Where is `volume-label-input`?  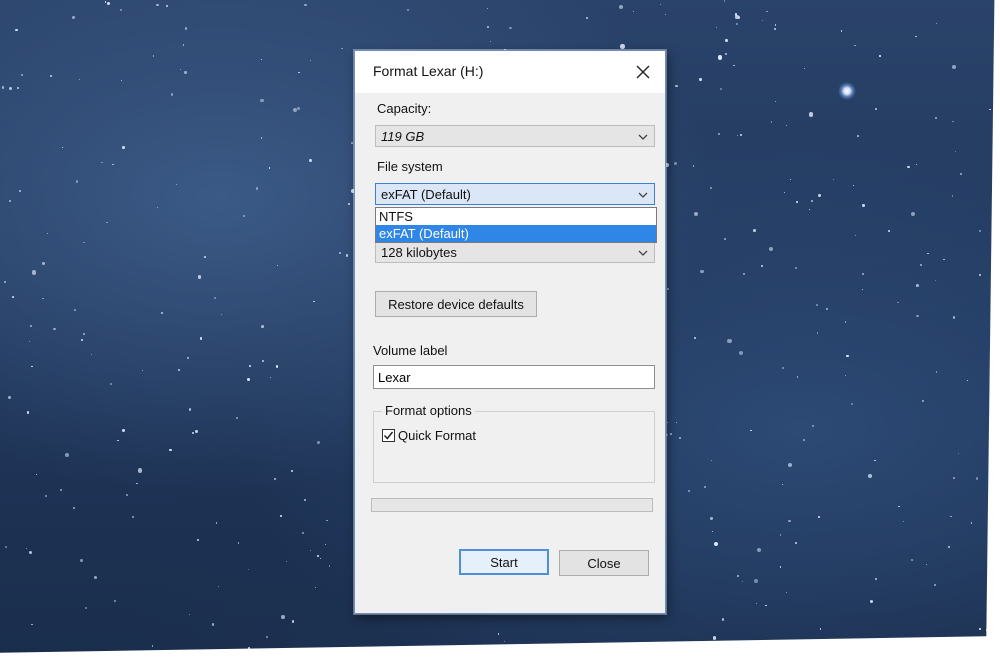 volume-label-input is located at coordinates (514, 377).